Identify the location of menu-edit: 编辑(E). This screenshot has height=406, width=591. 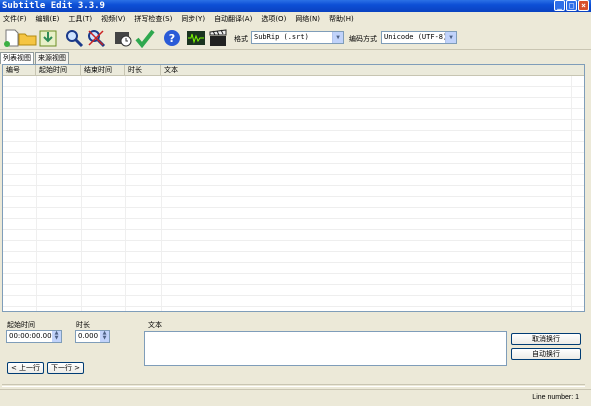
(48, 19).